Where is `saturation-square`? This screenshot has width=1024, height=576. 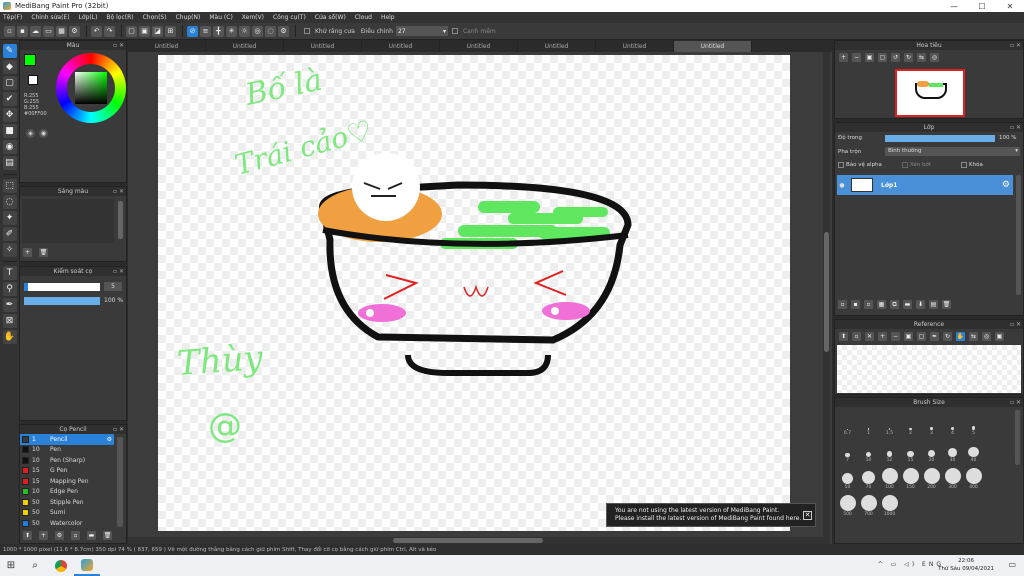
saturation-square is located at coordinates (91, 88).